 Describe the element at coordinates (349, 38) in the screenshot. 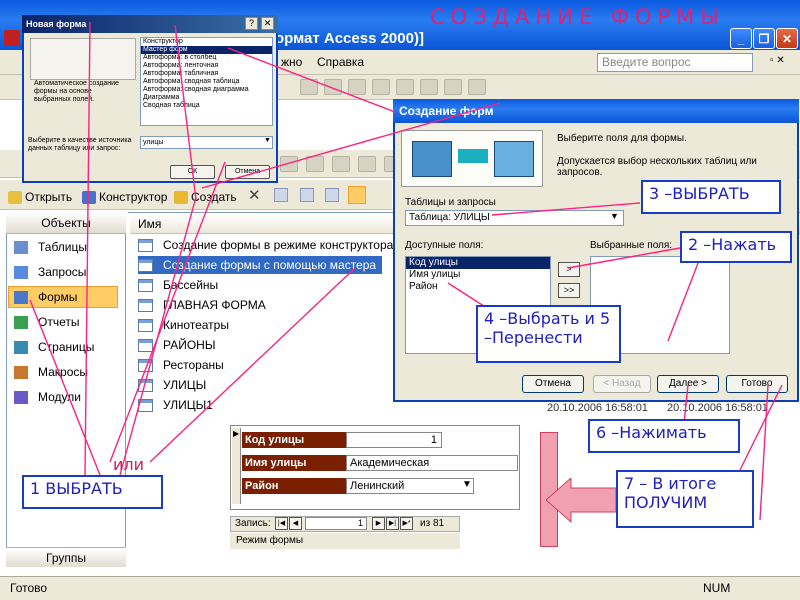

I see `window-title: ормат Access 2000)]` at that location.